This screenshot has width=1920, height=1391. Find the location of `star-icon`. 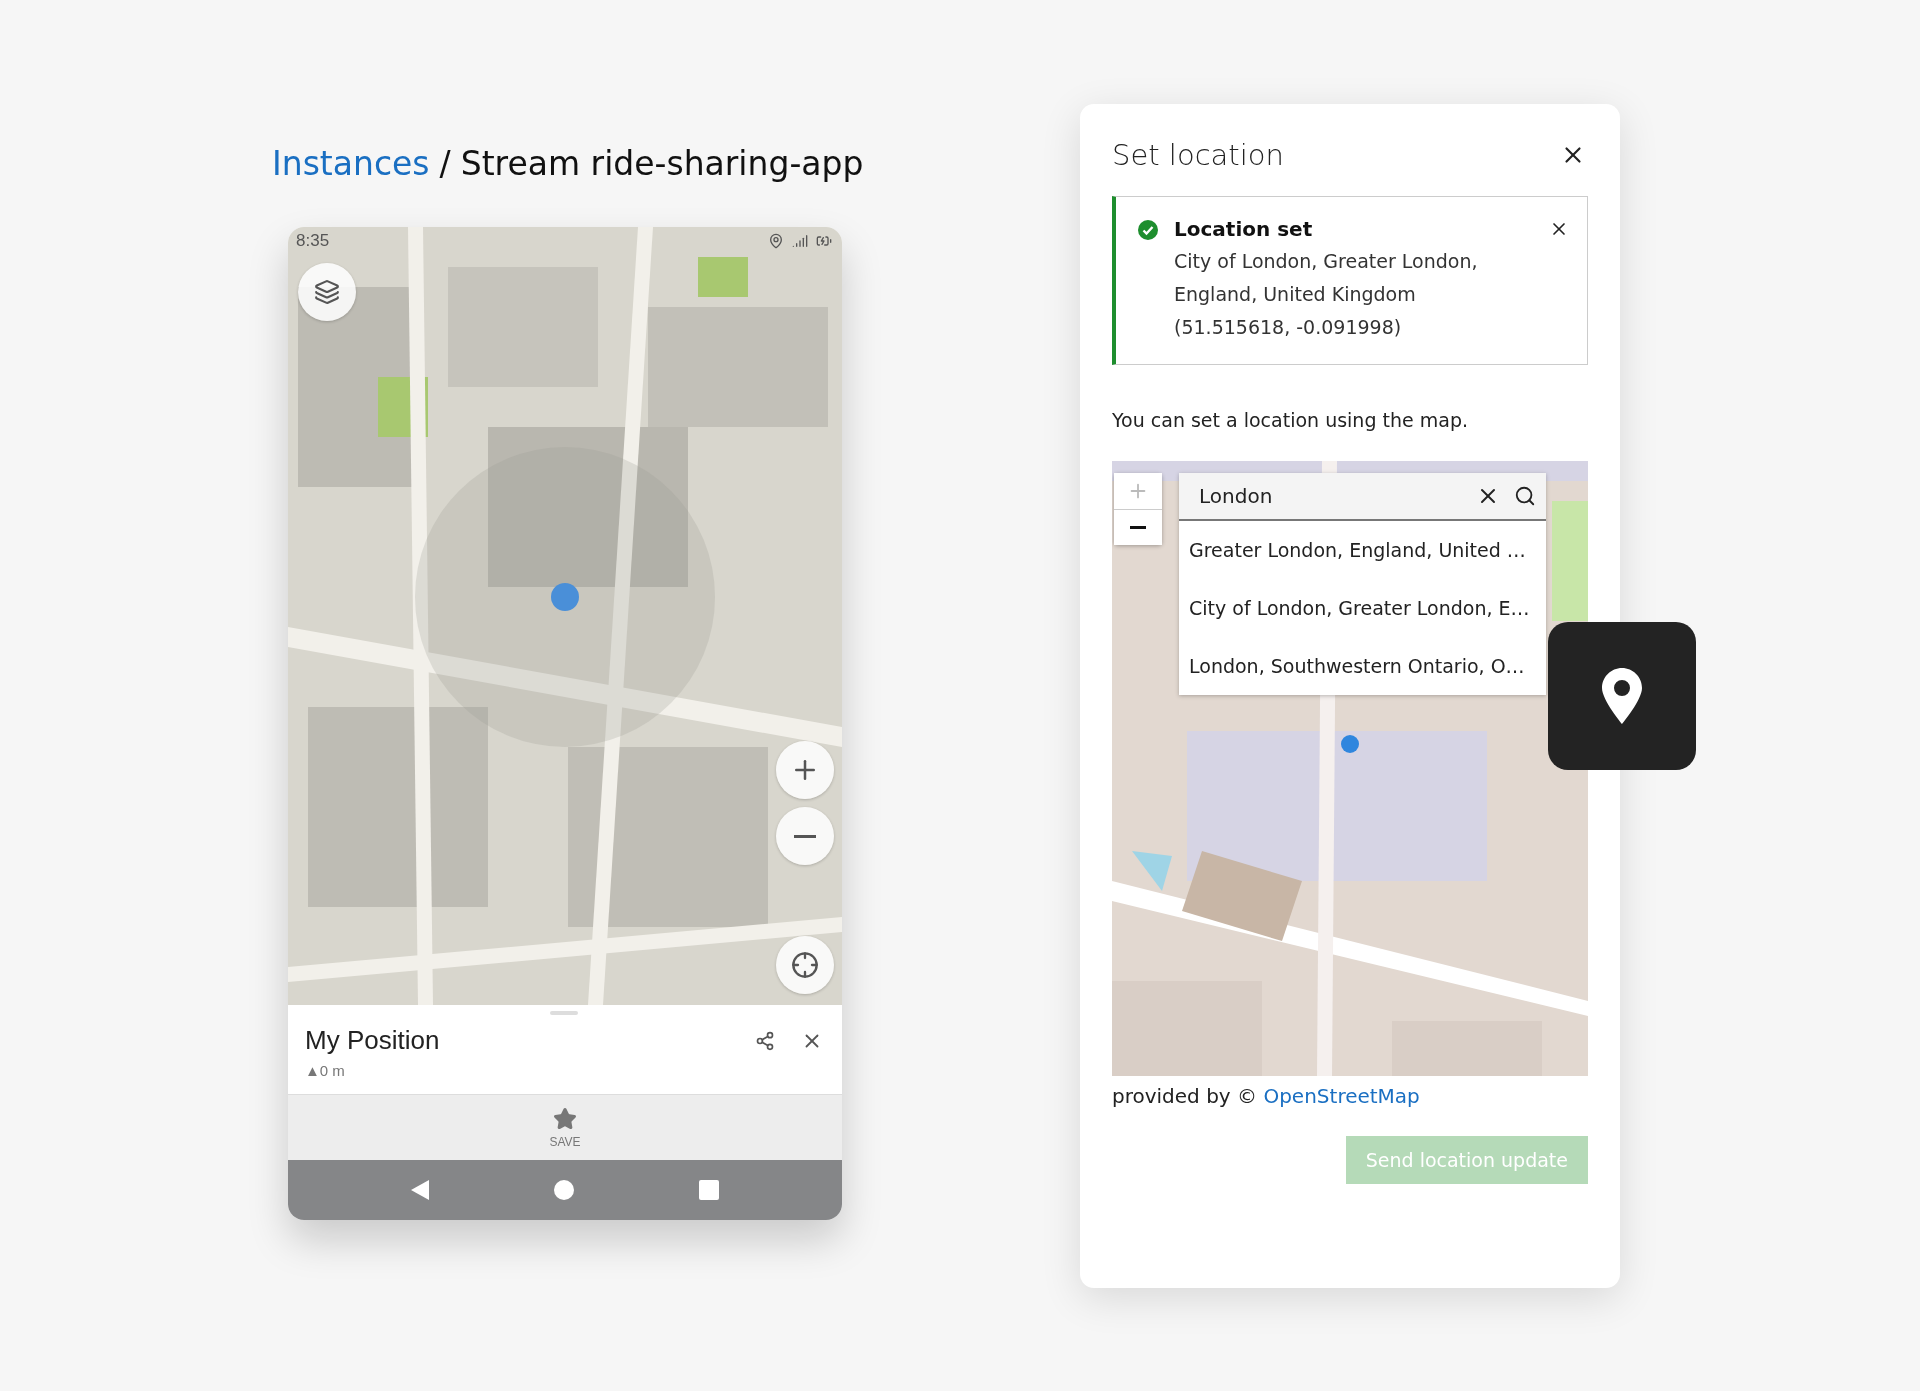

star-icon is located at coordinates (565, 1118).